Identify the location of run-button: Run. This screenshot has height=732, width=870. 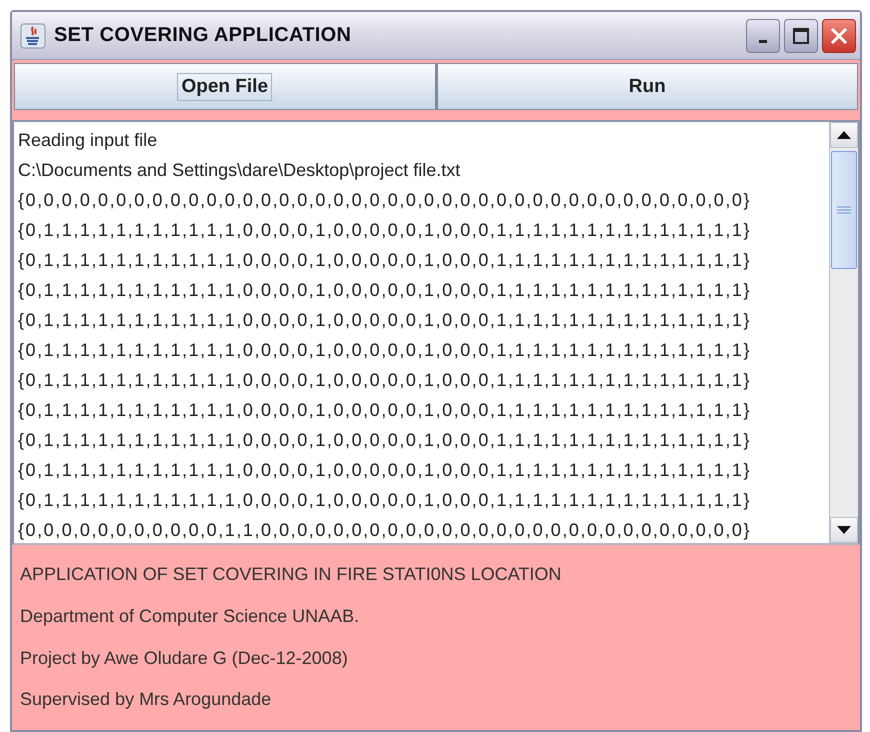
(647, 86).